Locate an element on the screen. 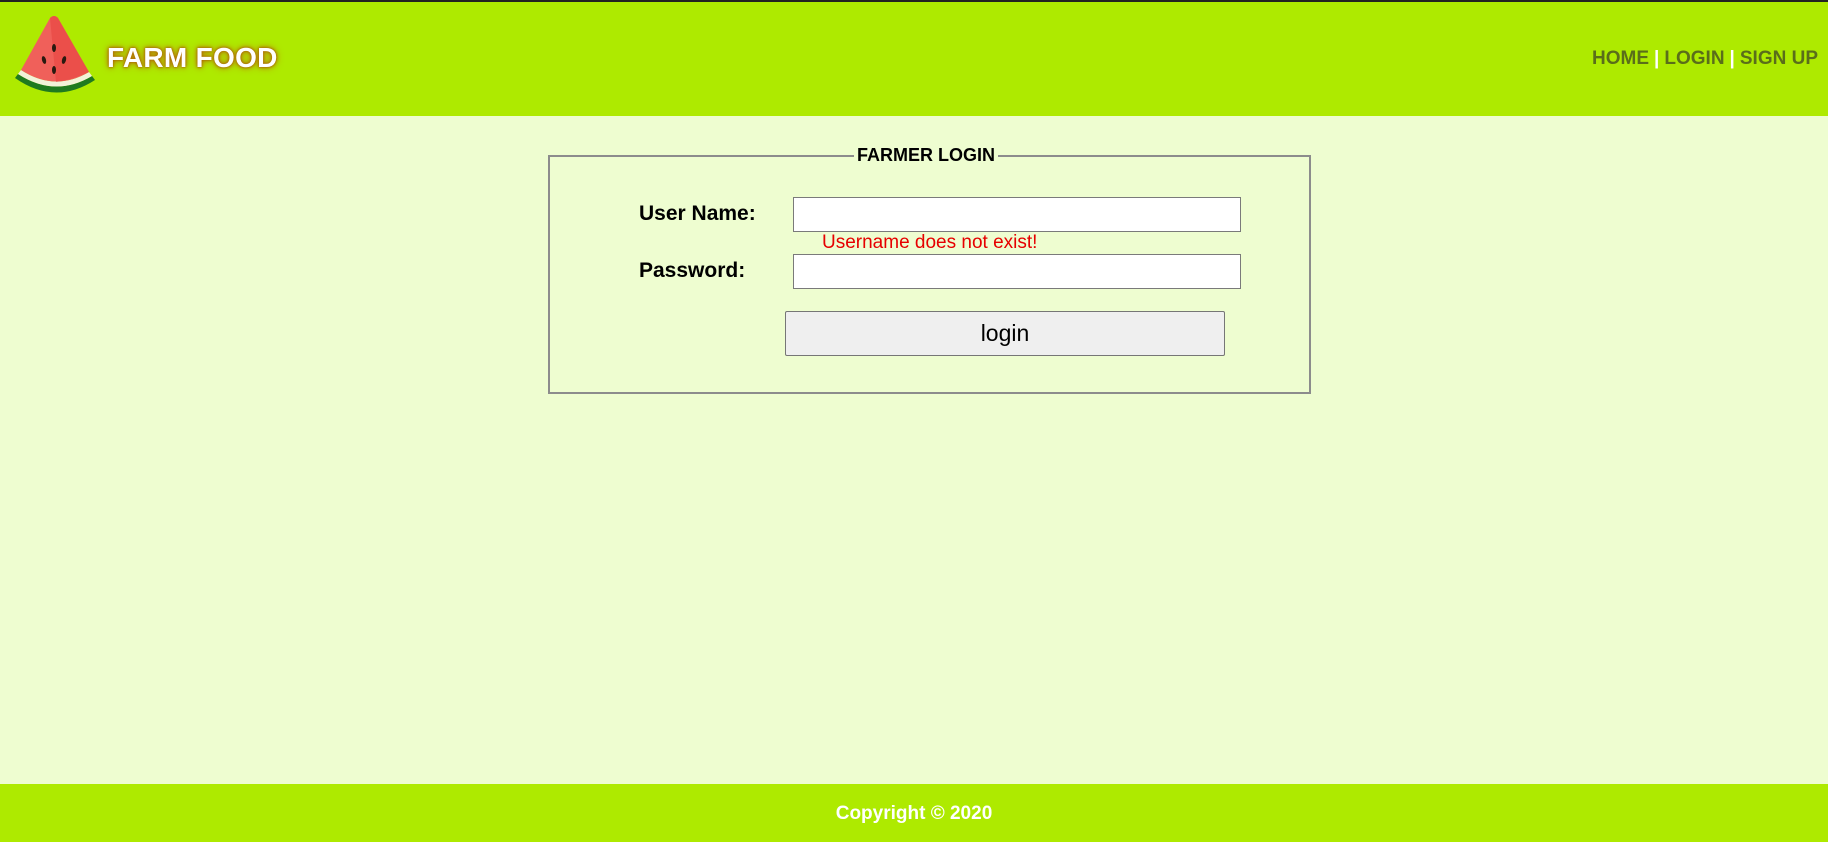 This screenshot has height=842, width=1828. username-label: User Name: is located at coordinates (697, 213).